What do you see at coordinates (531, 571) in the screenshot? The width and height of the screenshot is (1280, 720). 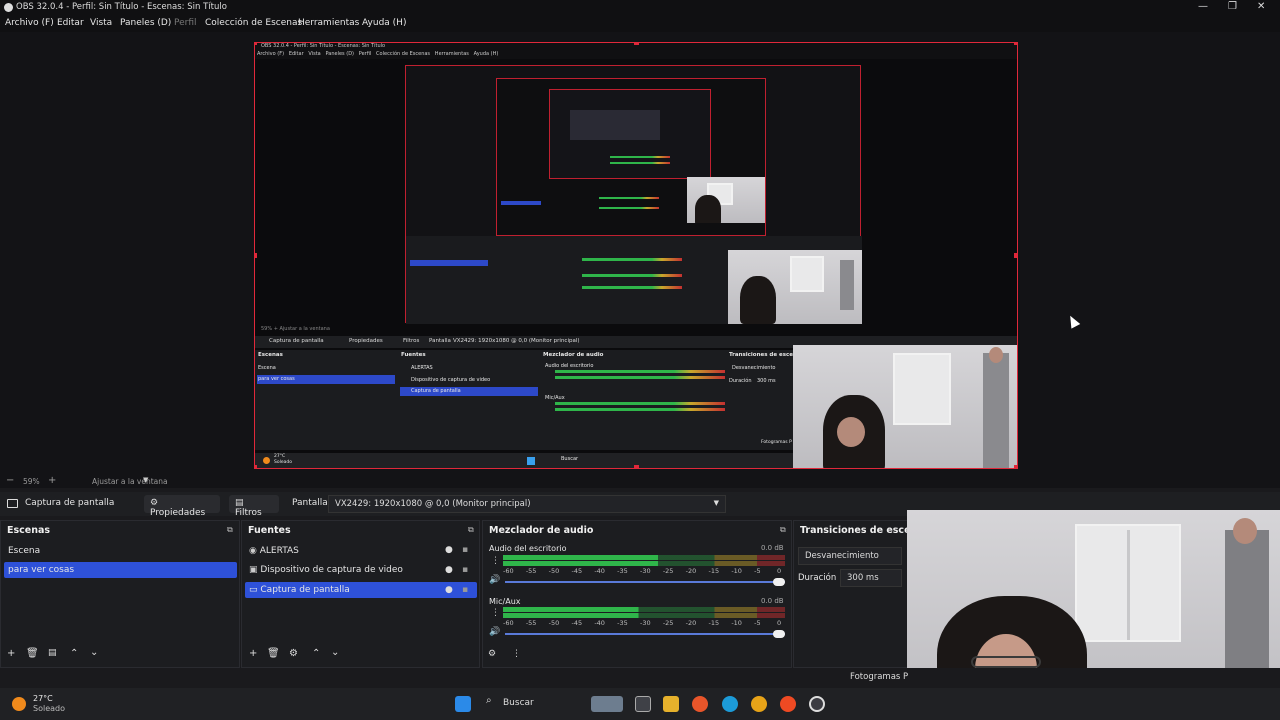 I see `meter-tick-label: -55` at bounding box center [531, 571].